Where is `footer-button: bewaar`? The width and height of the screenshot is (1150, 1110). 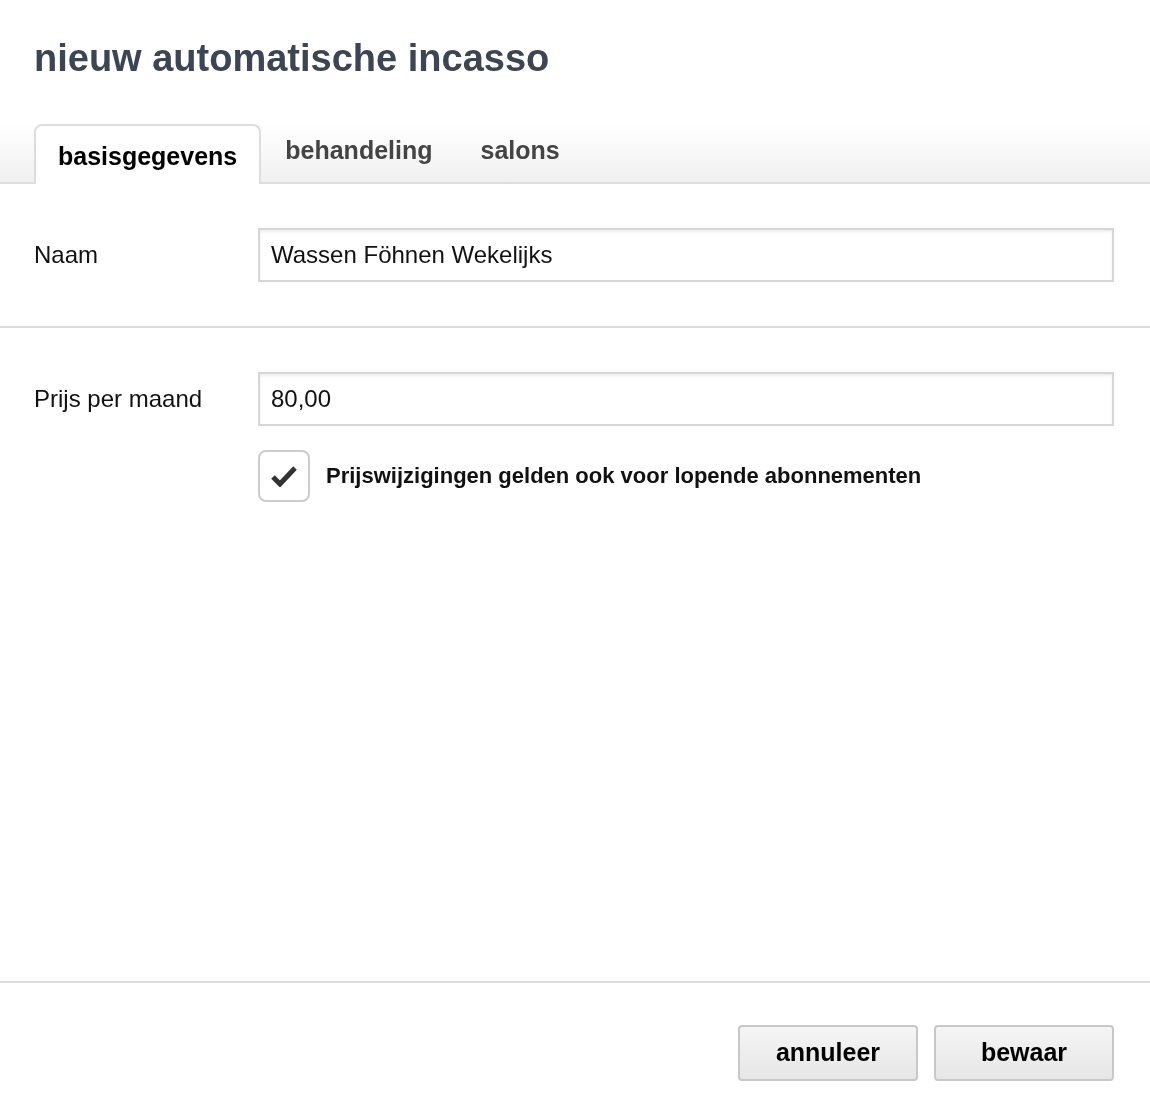 footer-button: bewaar is located at coordinates (1024, 1052).